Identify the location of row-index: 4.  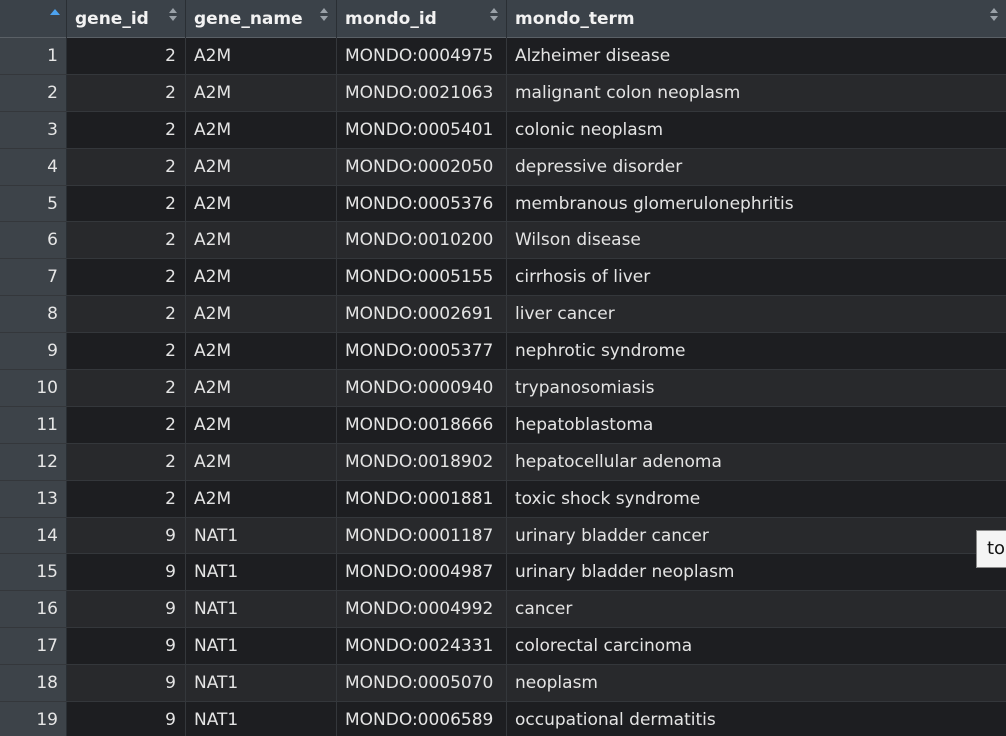
(33, 166).